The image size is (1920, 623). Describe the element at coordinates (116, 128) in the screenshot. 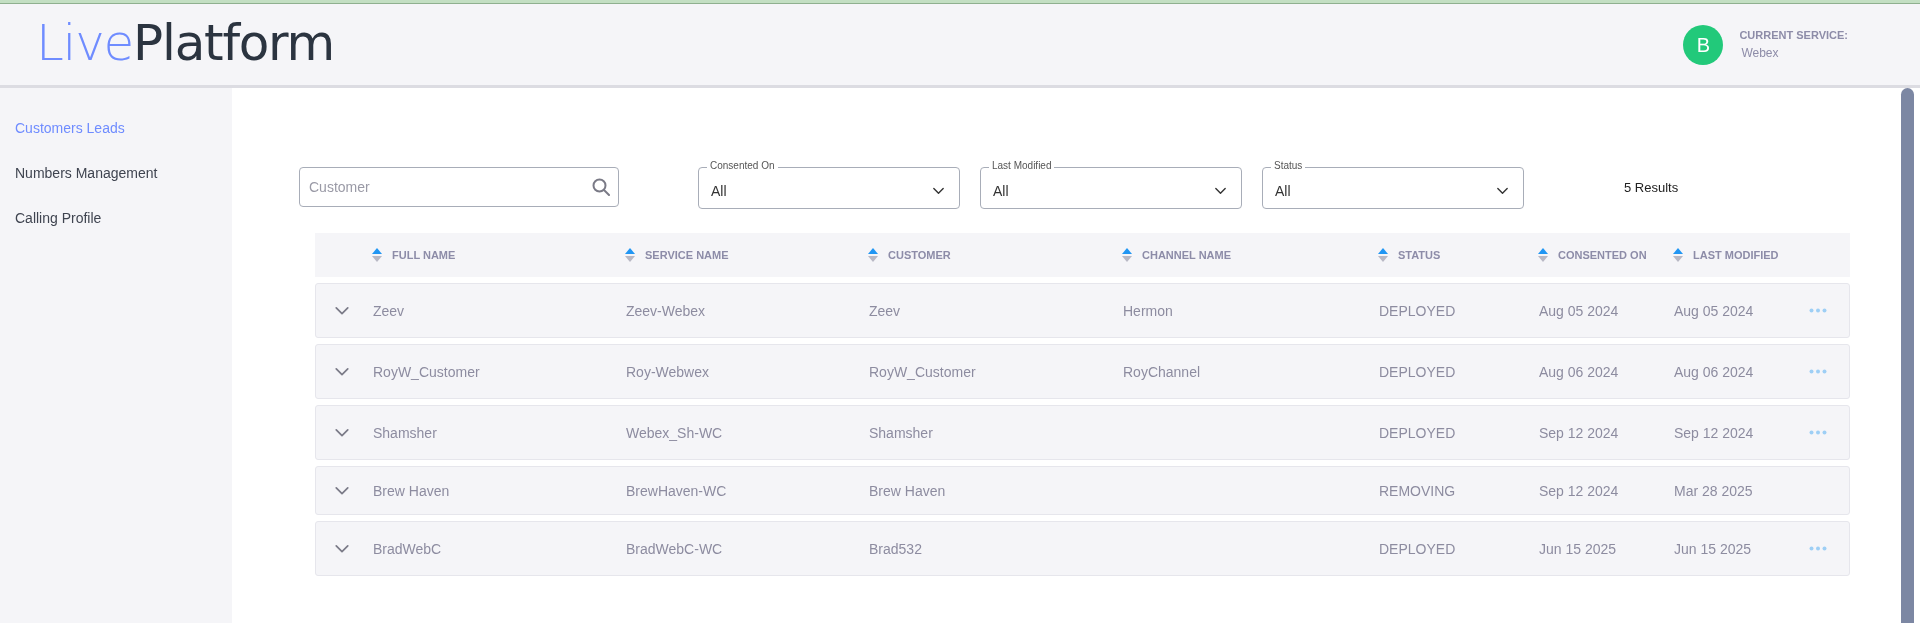

I see `sidebar-item: Customers Leads` at that location.